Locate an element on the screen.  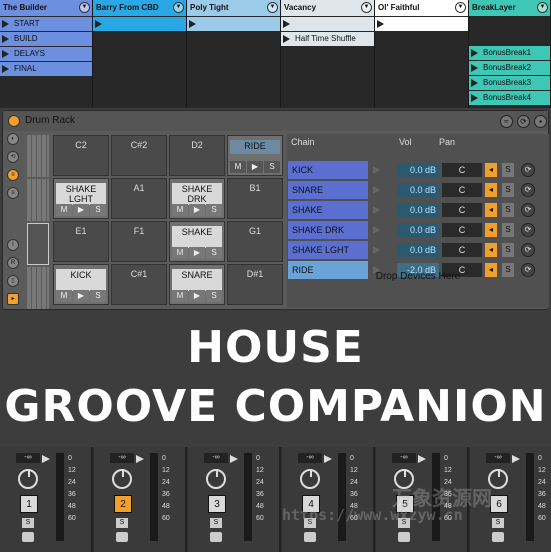
drum-pad: SHAKE DRK M ▶ S is located at coordinates (197, 198).